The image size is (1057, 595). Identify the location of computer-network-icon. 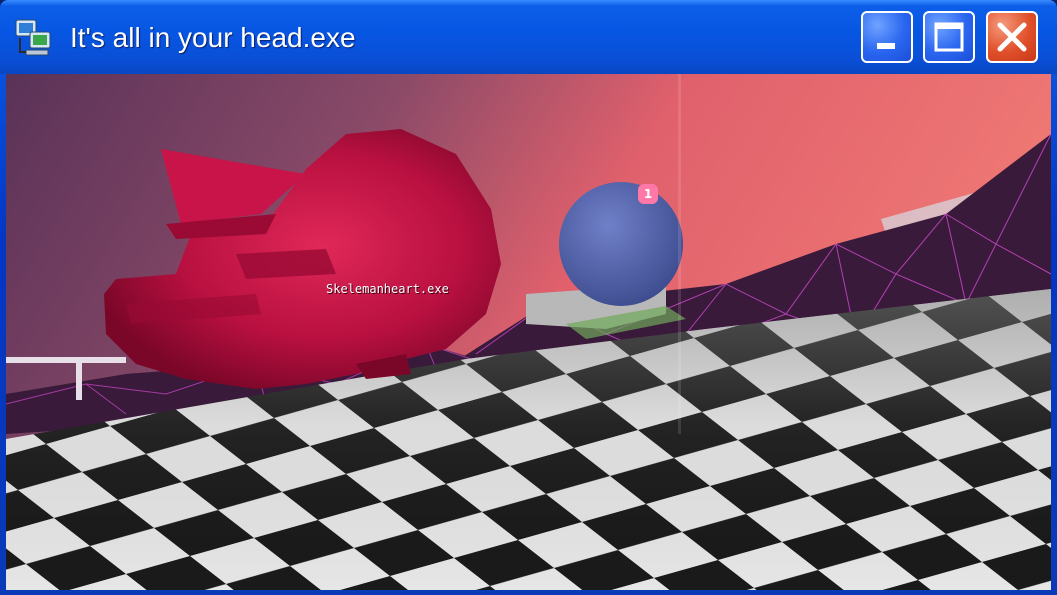
(34, 38).